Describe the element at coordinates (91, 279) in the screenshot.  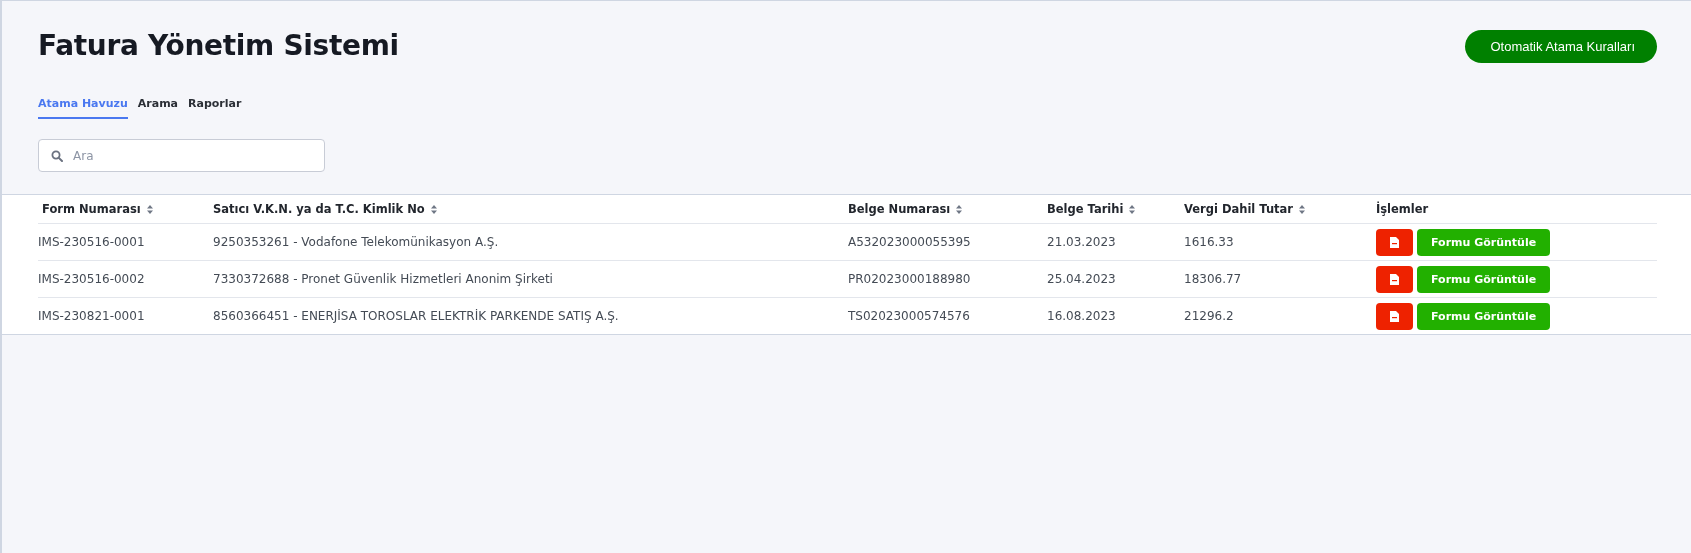
I see `table-cell: IMS-230516-0002` at that location.